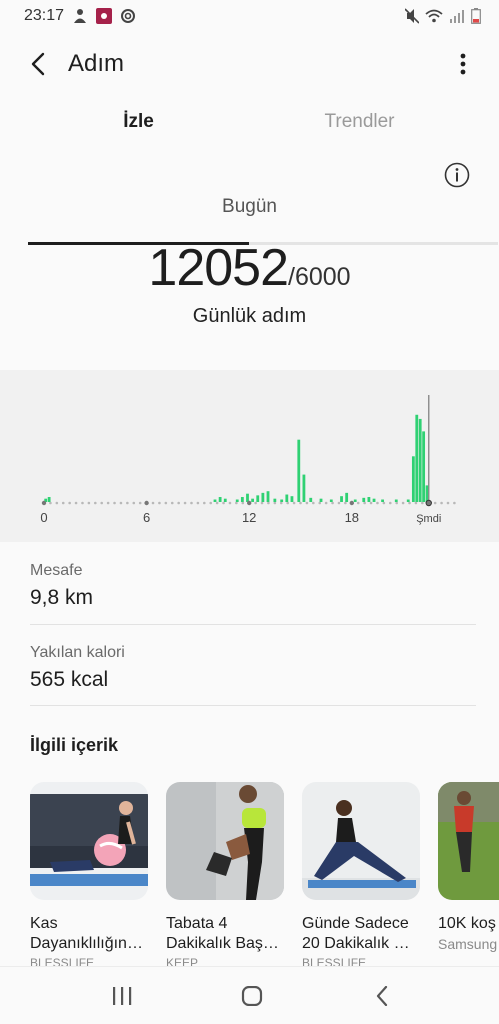 This screenshot has height=1024, width=499. What do you see at coordinates (197, 923) in the screenshot?
I see `card-title: Tabata 4` at bounding box center [197, 923].